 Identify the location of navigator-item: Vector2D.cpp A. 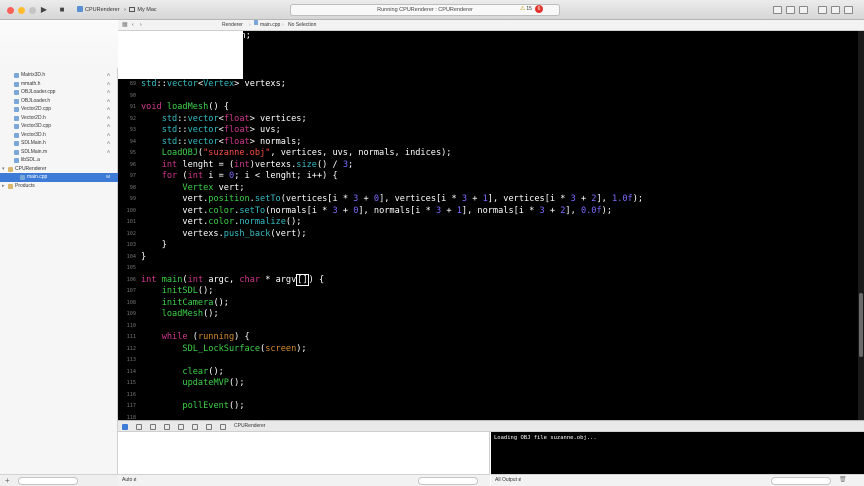
(59, 109).